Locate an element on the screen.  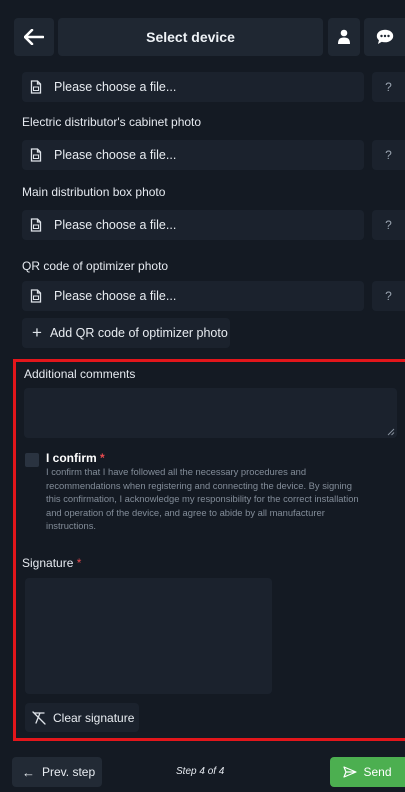
bottom-nav: ← Prev. step Step 4 of 4 Send is located at coordinates (202, 771).